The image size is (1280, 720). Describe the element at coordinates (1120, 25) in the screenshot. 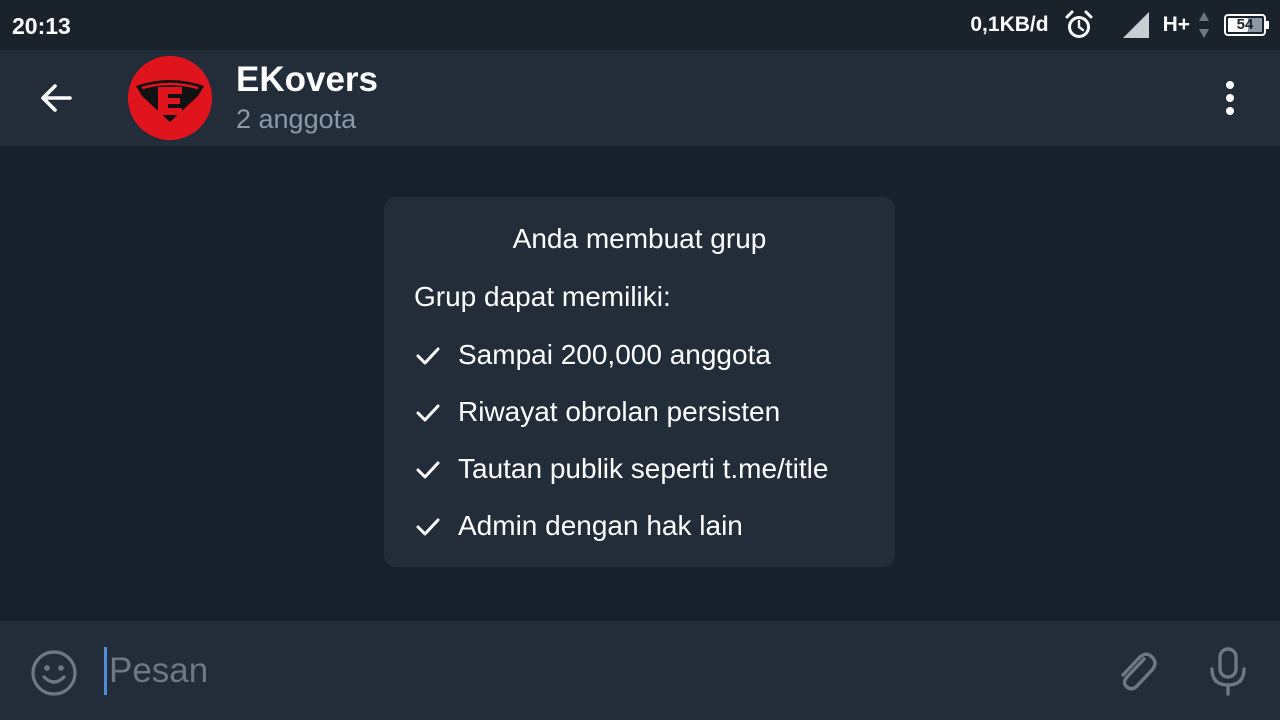

I see `status-indicators: 0,1KB/d H+ 54` at that location.